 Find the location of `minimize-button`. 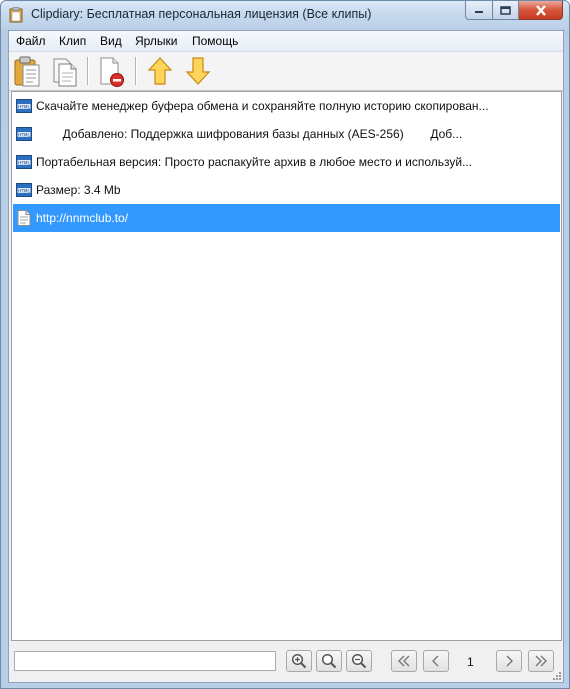

minimize-button is located at coordinates (479, 10).